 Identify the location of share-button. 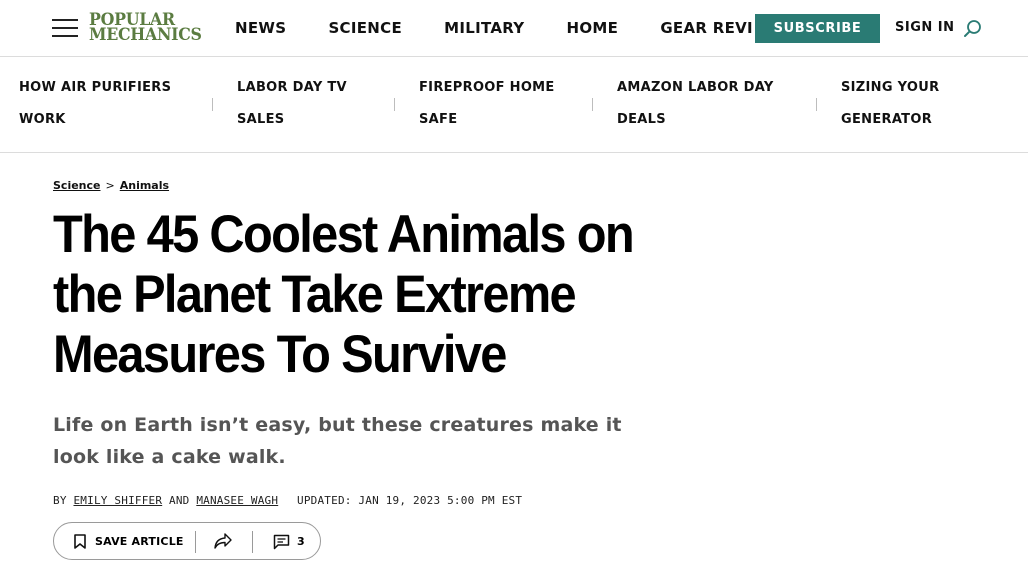
(224, 541).